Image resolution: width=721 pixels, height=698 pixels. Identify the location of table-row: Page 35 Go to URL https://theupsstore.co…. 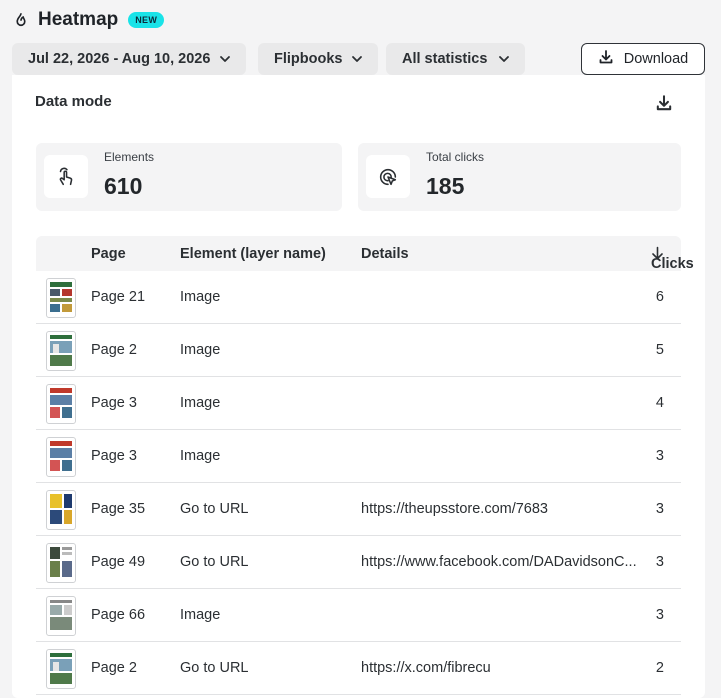
(358, 509).